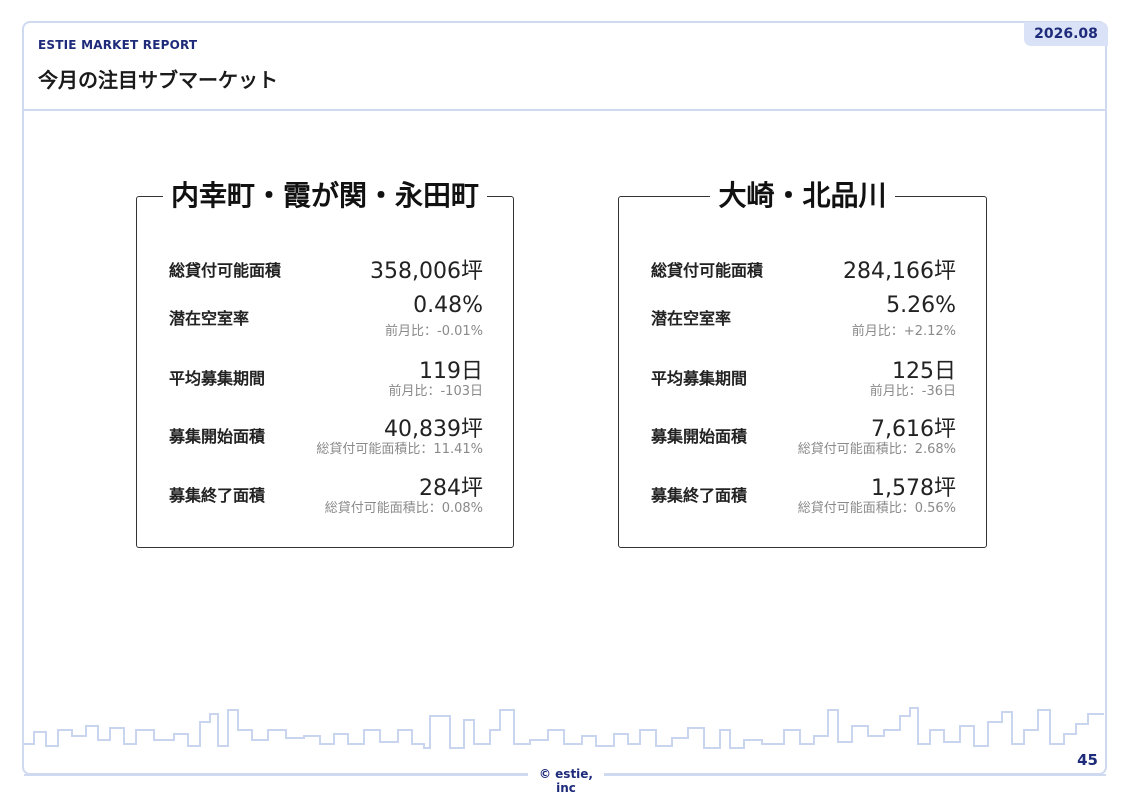 The image size is (1131, 800). I want to click on metric-row-vacancy-rate: 潜在空室率 0.48% 前月比：-0.01%, so click(325, 318).